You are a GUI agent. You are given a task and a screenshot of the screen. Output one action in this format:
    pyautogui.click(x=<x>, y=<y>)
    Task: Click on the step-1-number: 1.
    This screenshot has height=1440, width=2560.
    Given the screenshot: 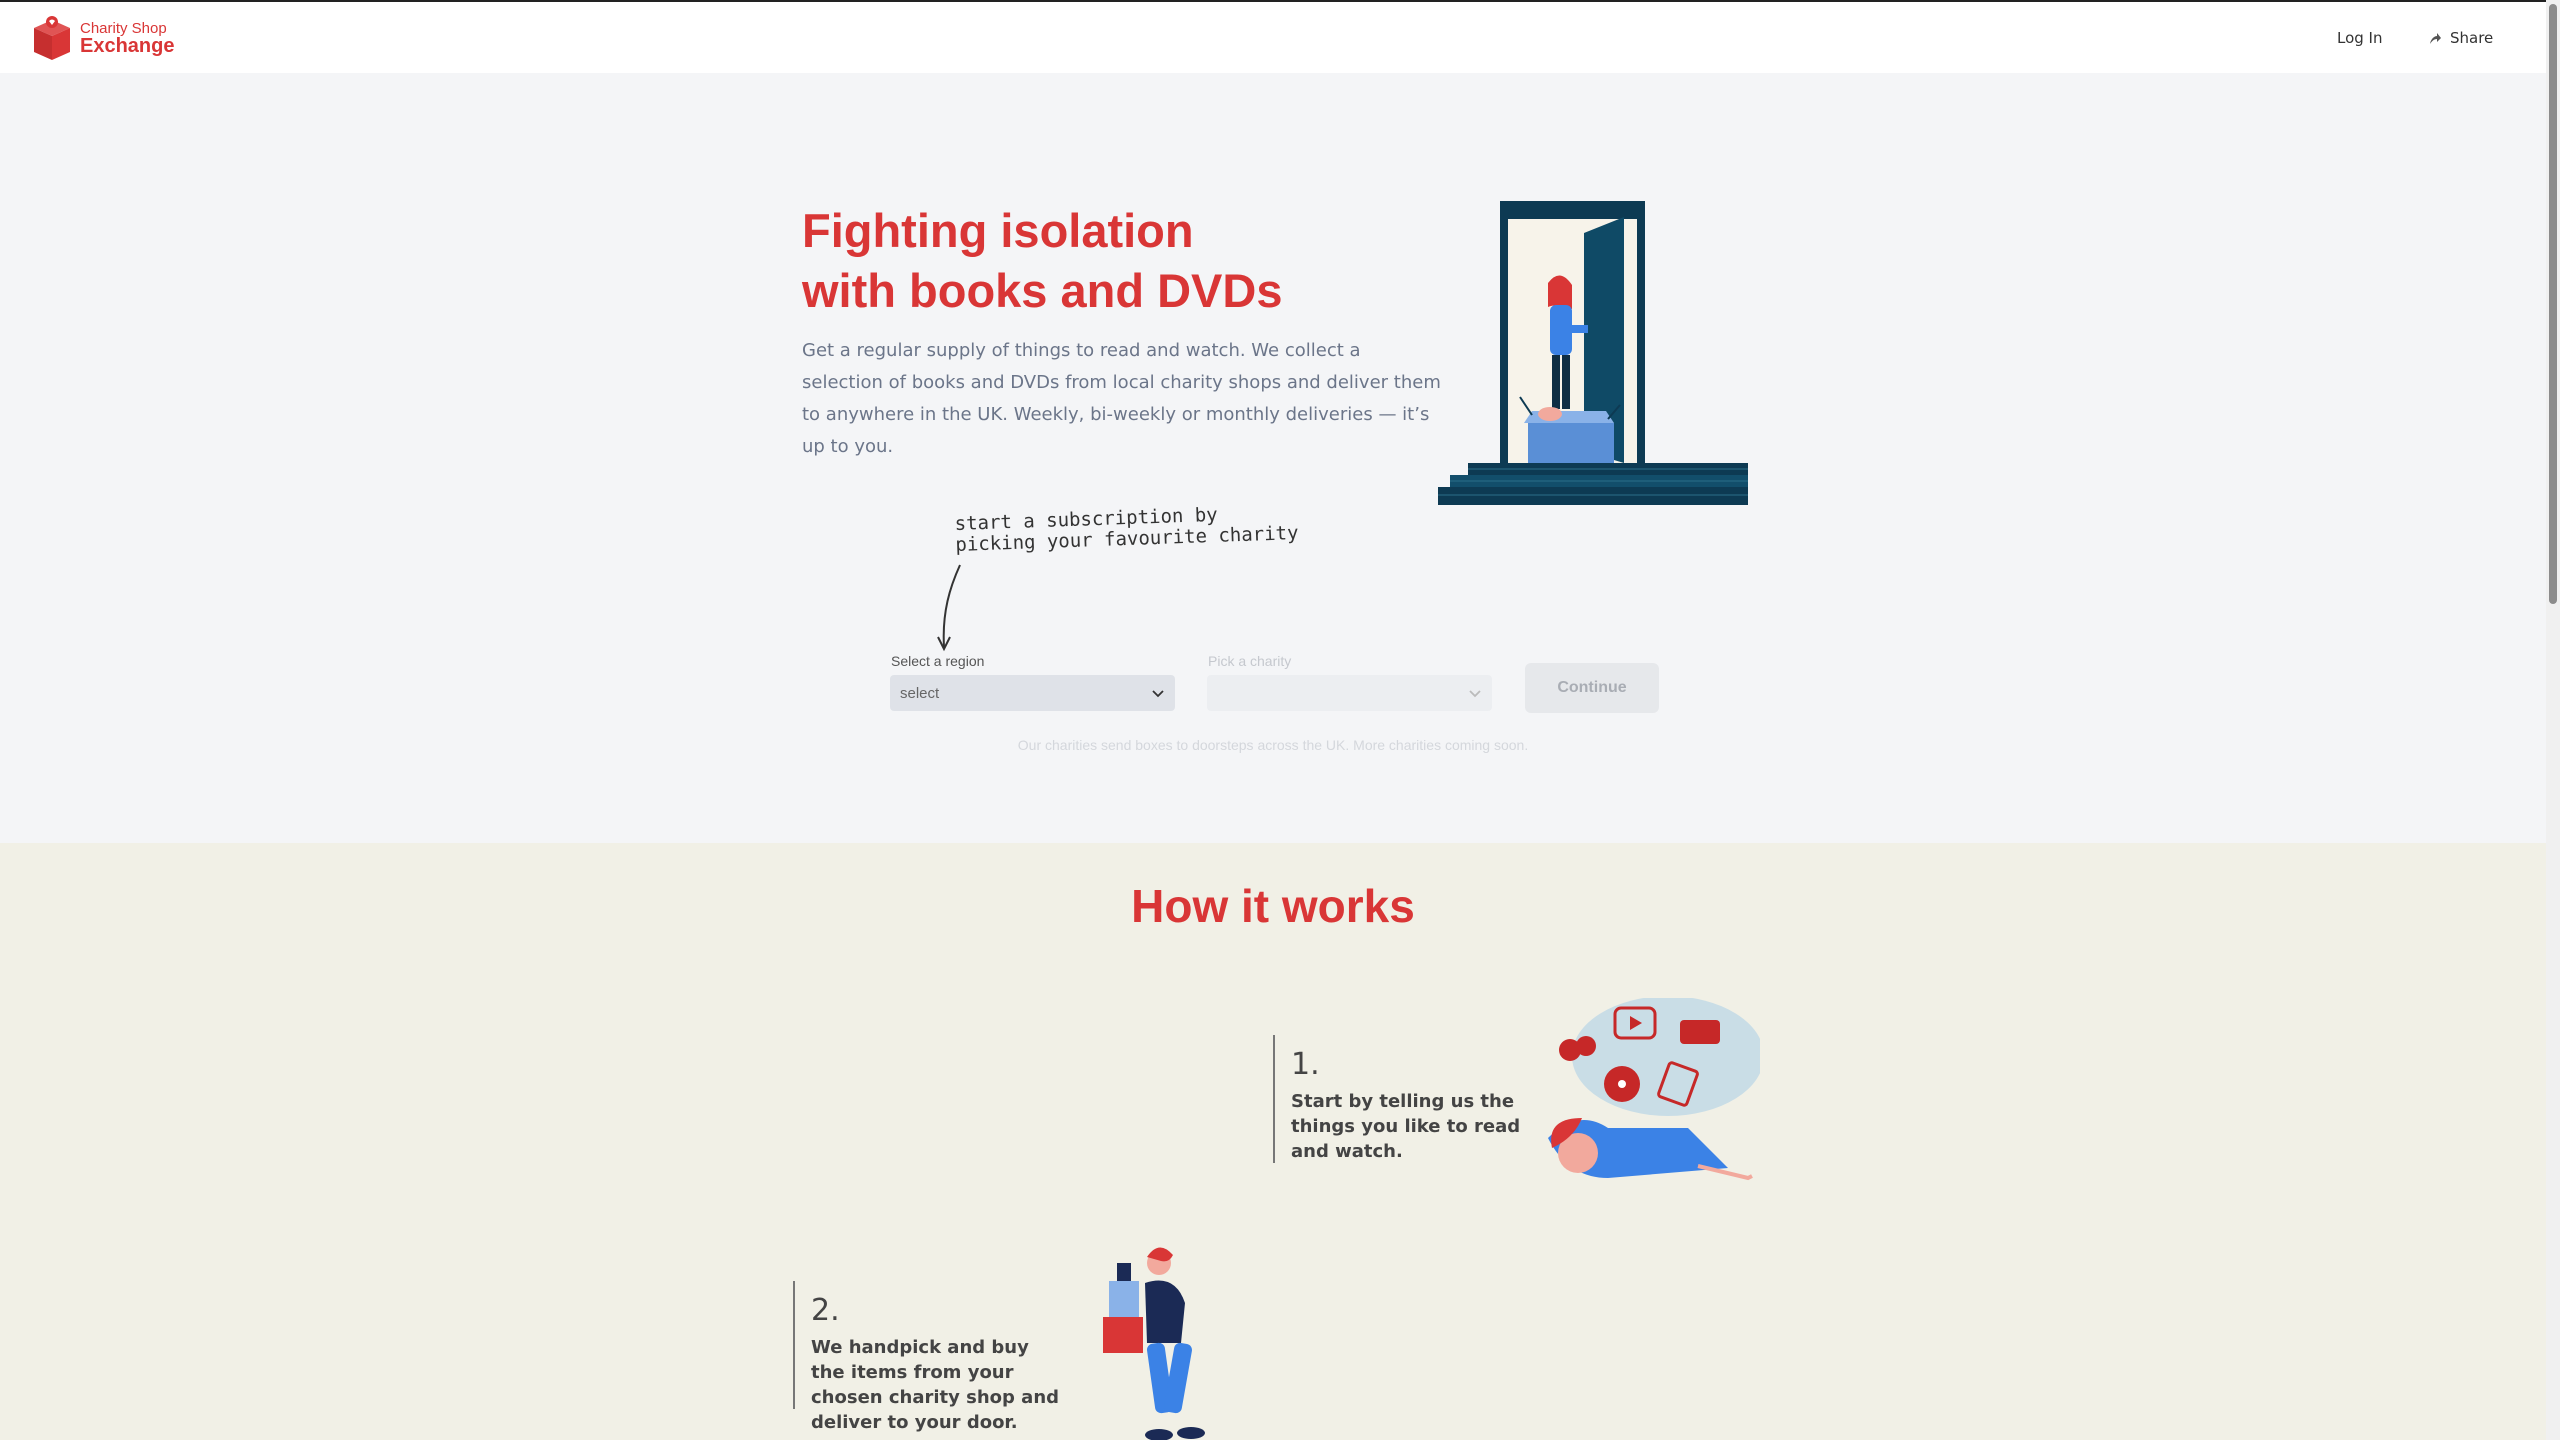 What is the action you would take?
    pyautogui.click(x=1305, y=1064)
    